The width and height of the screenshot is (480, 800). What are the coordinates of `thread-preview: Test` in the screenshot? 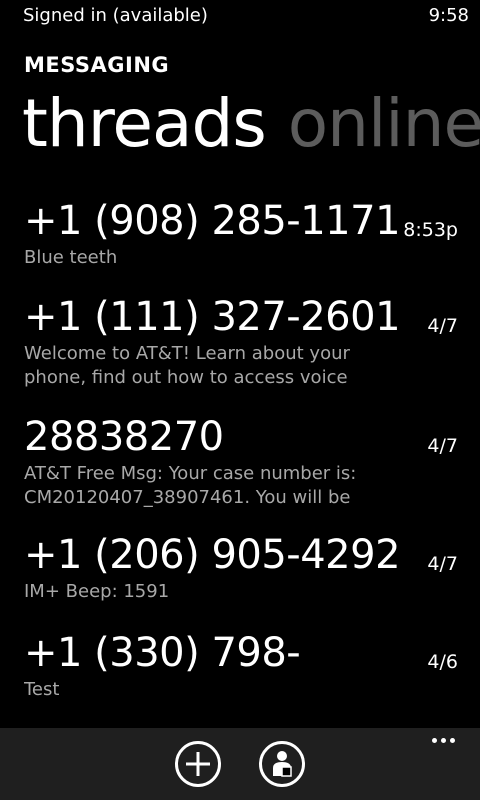 It's located at (42, 689).